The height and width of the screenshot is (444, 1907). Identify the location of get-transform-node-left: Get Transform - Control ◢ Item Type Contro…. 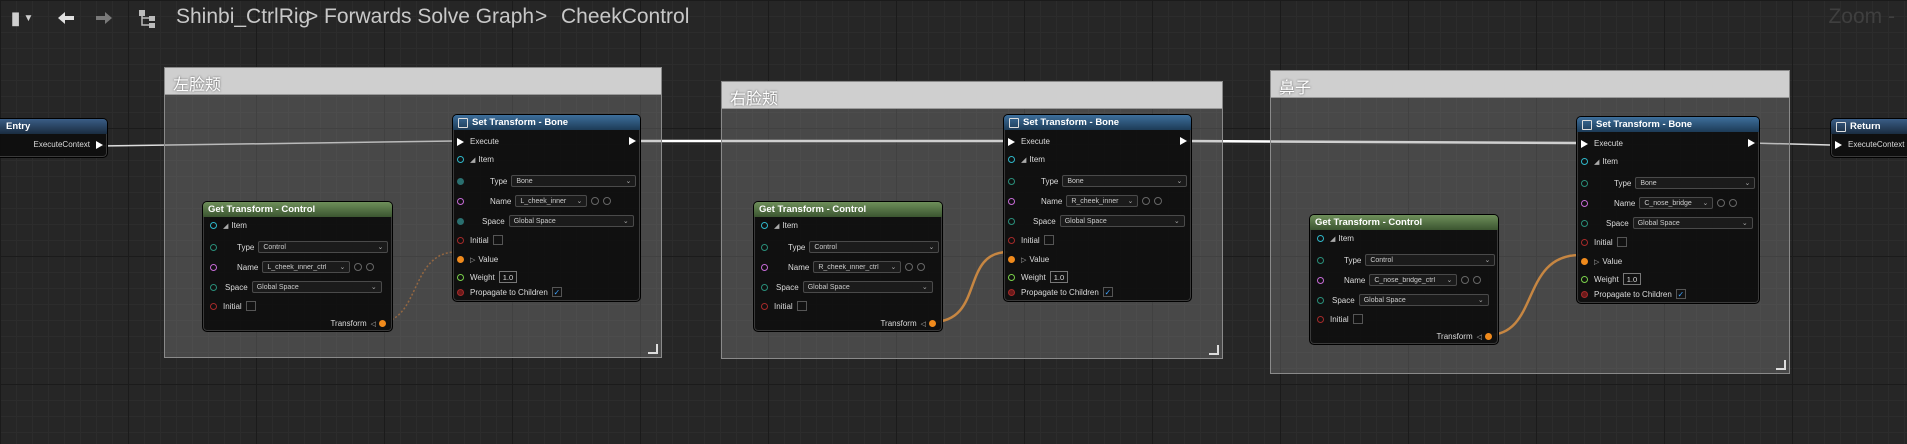
(297, 266).